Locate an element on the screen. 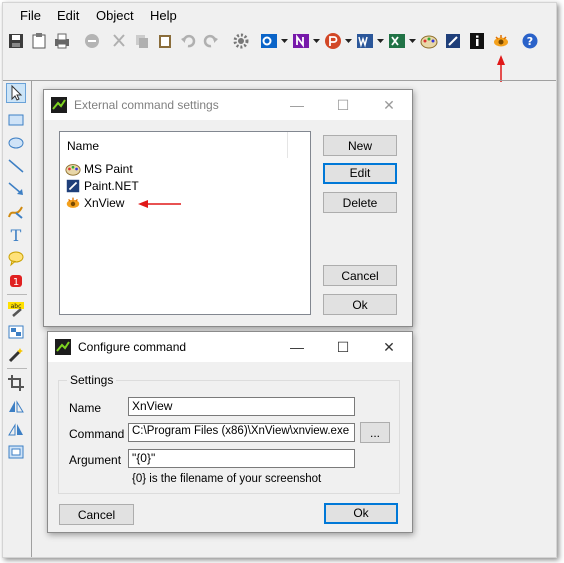 This screenshot has height=563, width=564. rotate-clockwise-tool-icon is located at coordinates (16, 406).